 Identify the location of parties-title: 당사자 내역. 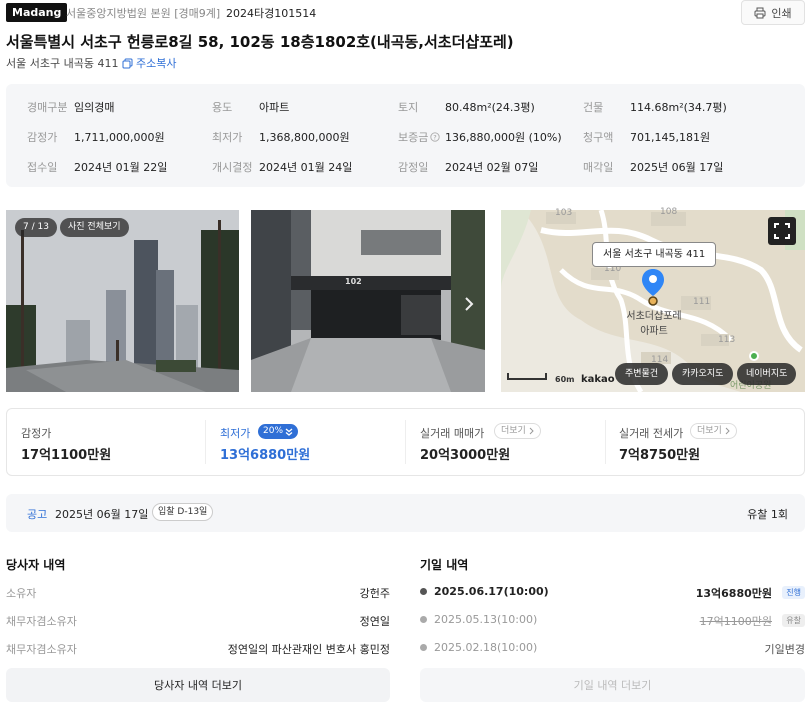
(36, 565).